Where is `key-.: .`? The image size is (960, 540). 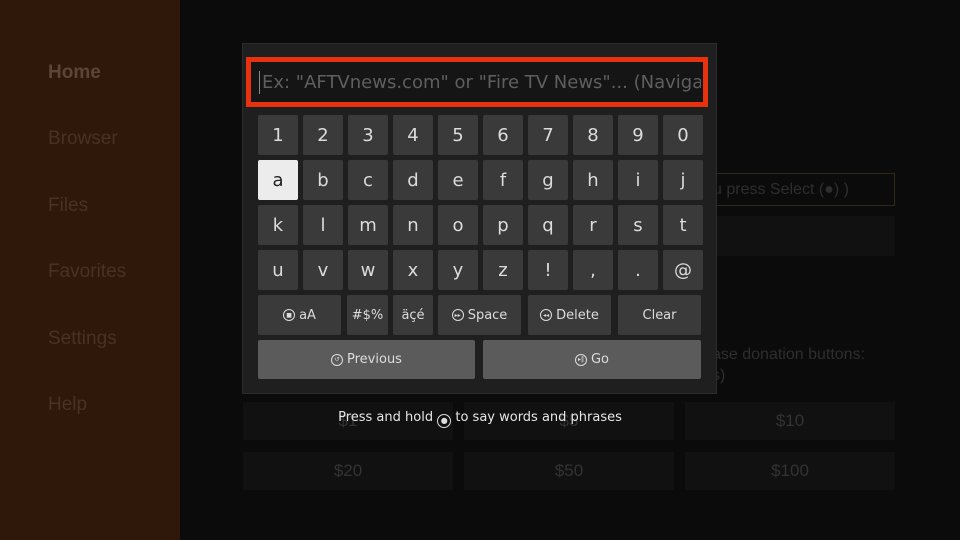 key-.: . is located at coordinates (638, 270).